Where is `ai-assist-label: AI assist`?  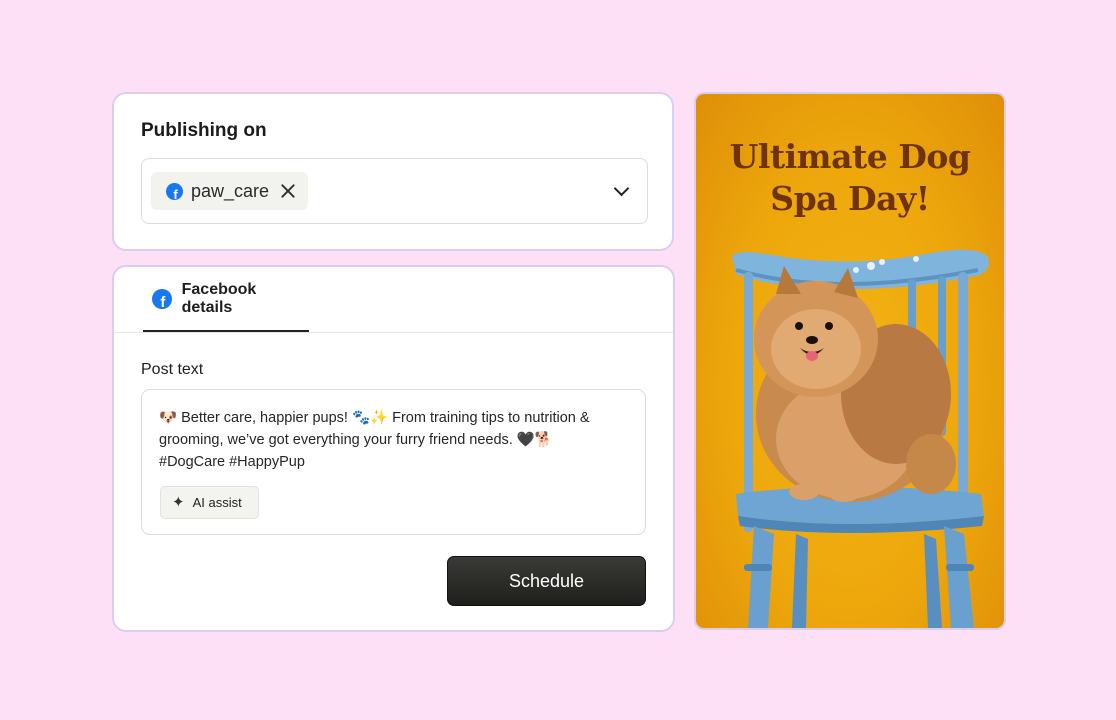
ai-assist-label: AI assist is located at coordinates (217, 502).